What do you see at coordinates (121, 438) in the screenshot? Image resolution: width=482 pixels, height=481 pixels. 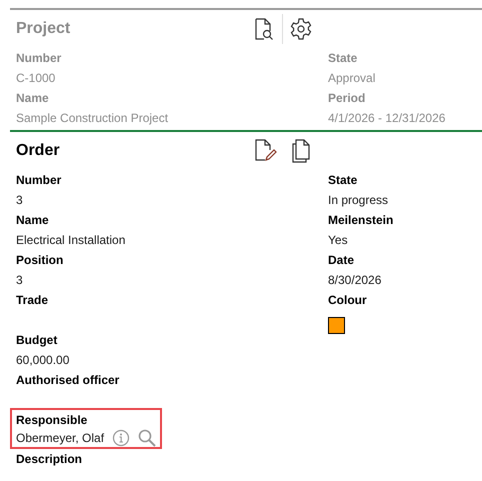 I see `info-icon` at bounding box center [121, 438].